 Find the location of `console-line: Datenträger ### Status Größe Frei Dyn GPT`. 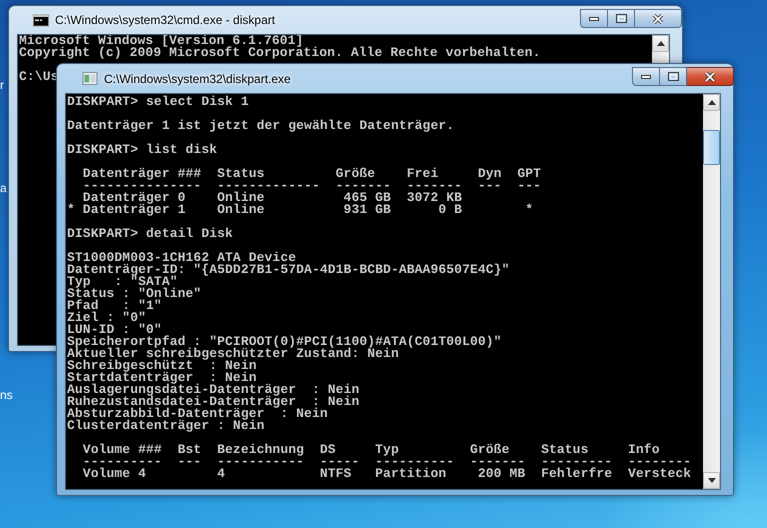

console-line: Datenträger ### Status Größe Frei Dyn GPT is located at coordinates (312, 174).